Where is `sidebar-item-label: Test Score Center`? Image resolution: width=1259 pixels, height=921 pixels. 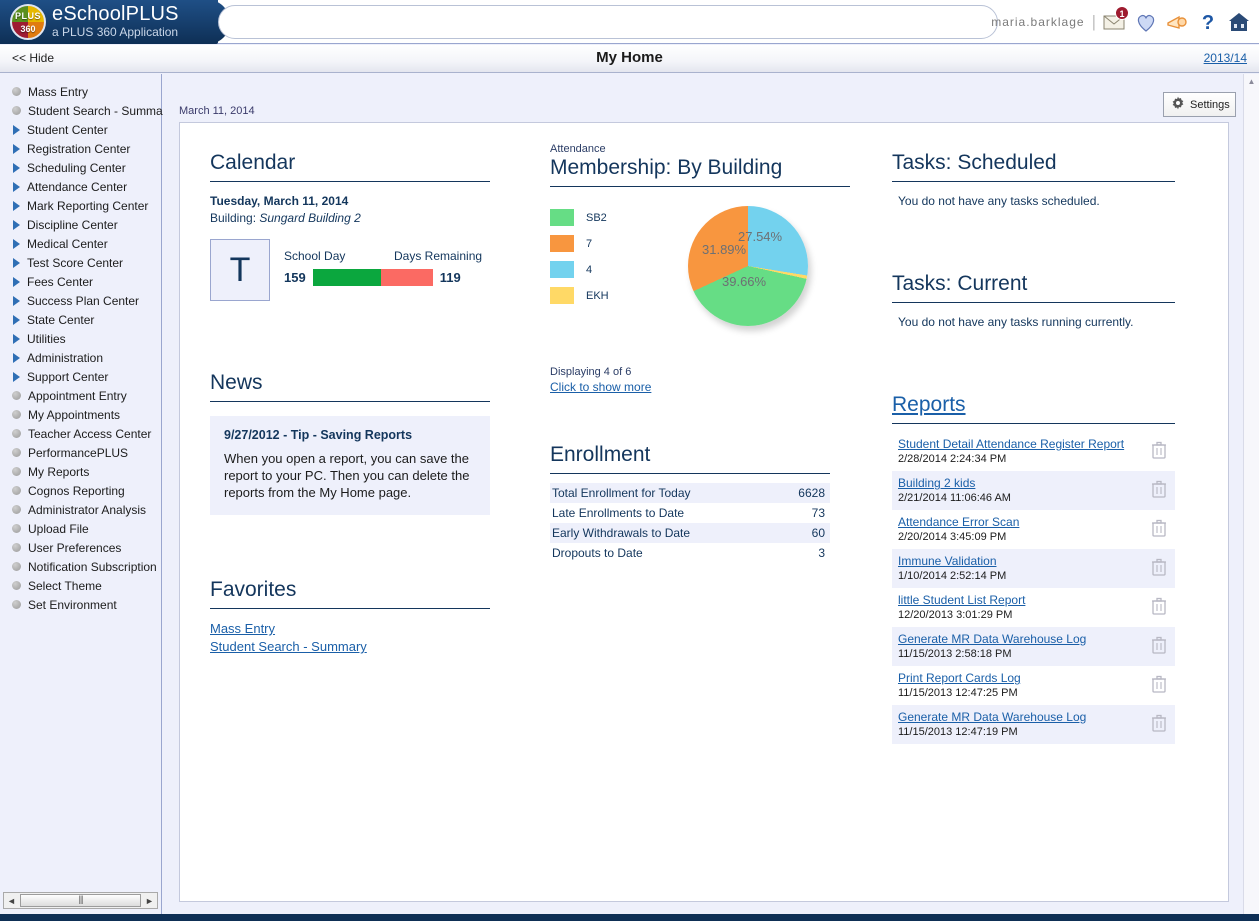
sidebar-item-label: Test Score Center is located at coordinates (75, 262).